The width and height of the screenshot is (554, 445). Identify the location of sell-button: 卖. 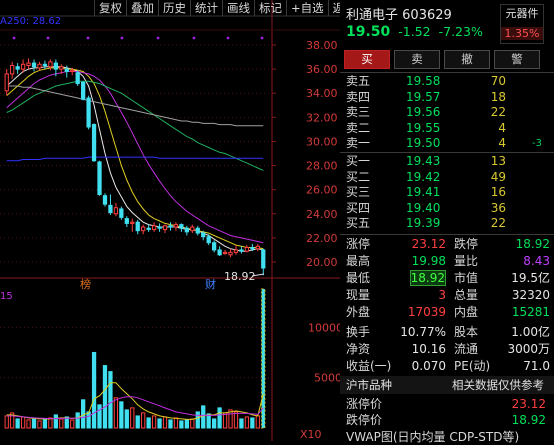
(417, 59).